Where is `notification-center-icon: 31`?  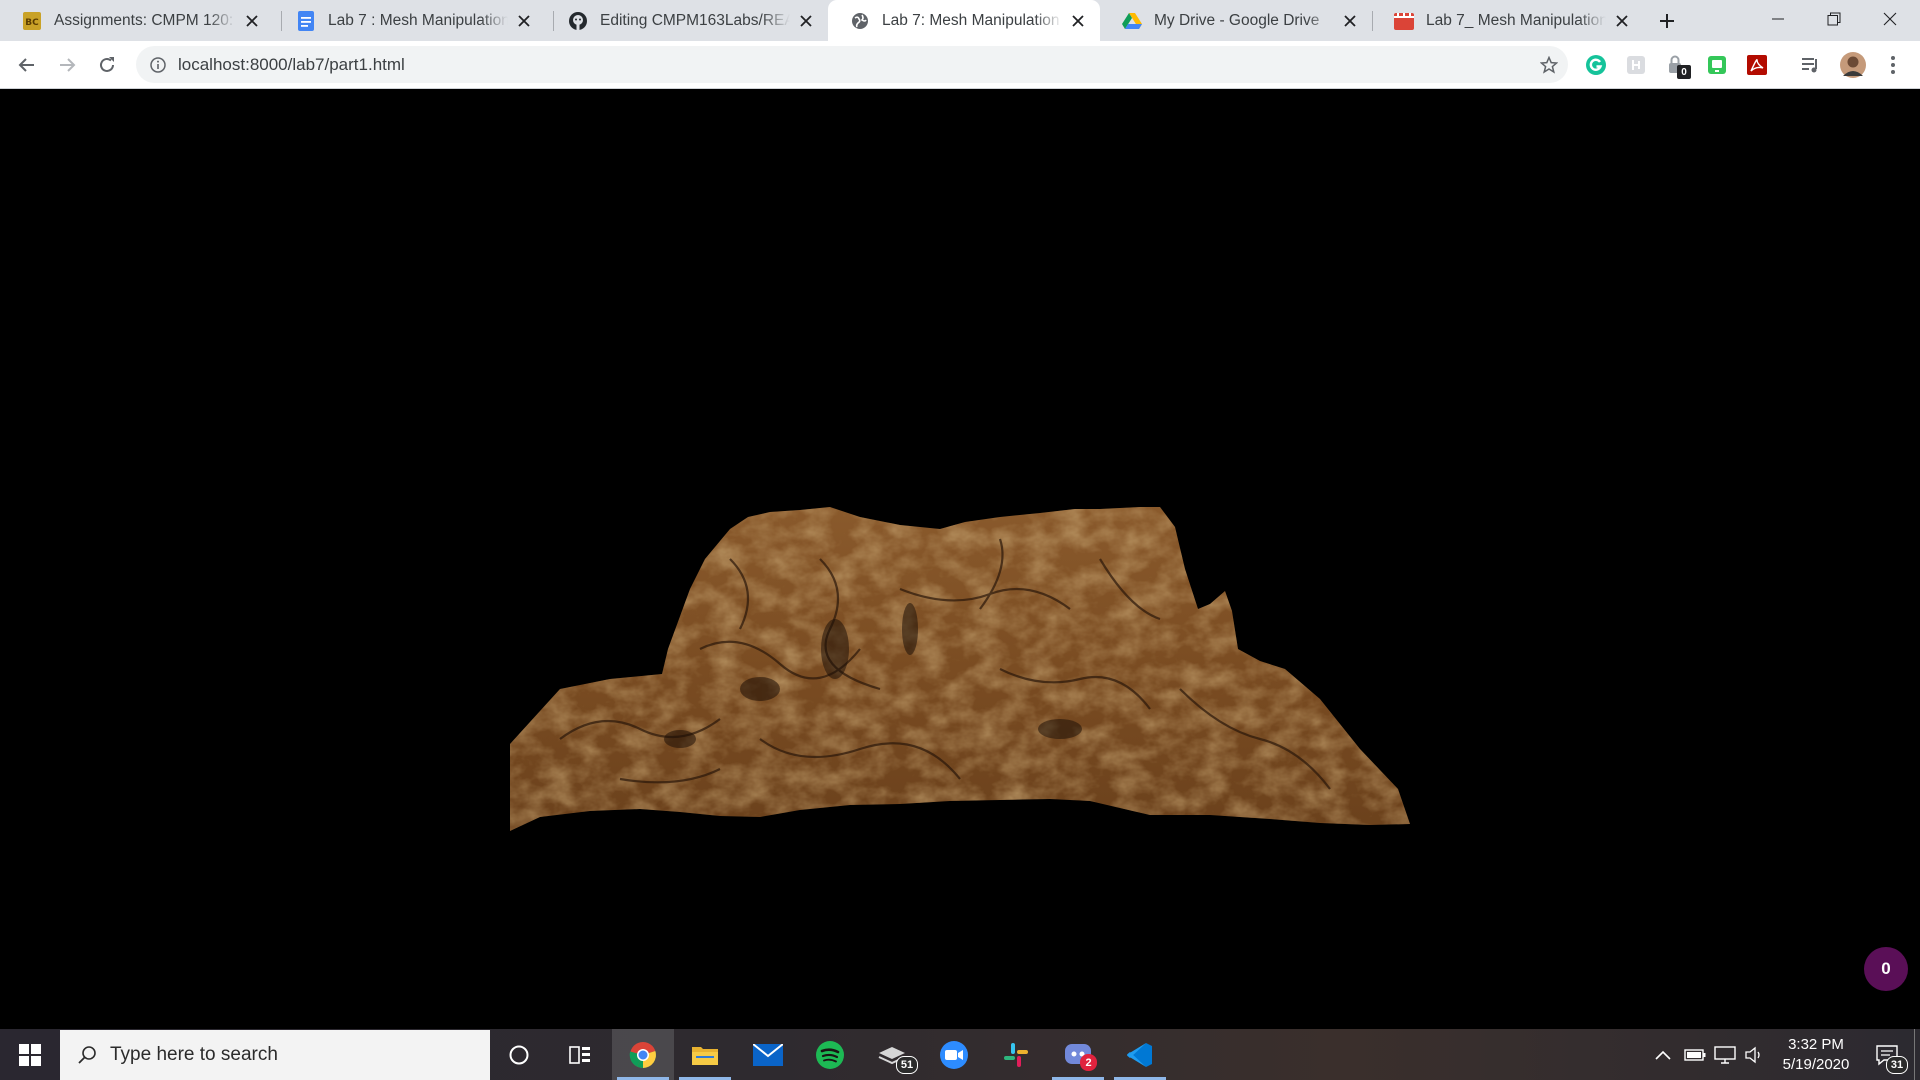
notification-center-icon: 31 is located at coordinates (1887, 1054).